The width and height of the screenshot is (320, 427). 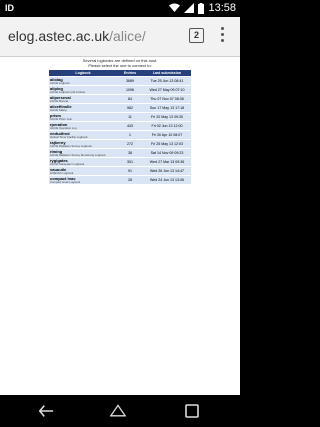 What do you see at coordinates (167, 153) in the screenshot?
I see `last-submission-cell: Sat 14 Nov 09 09:23` at bounding box center [167, 153].